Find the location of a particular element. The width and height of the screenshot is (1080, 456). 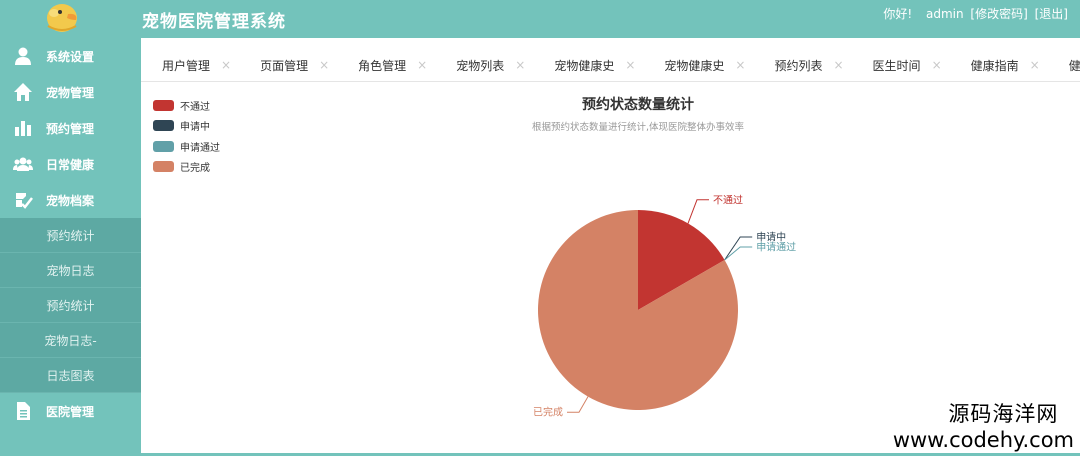

username-text: admin is located at coordinates (944, 14).